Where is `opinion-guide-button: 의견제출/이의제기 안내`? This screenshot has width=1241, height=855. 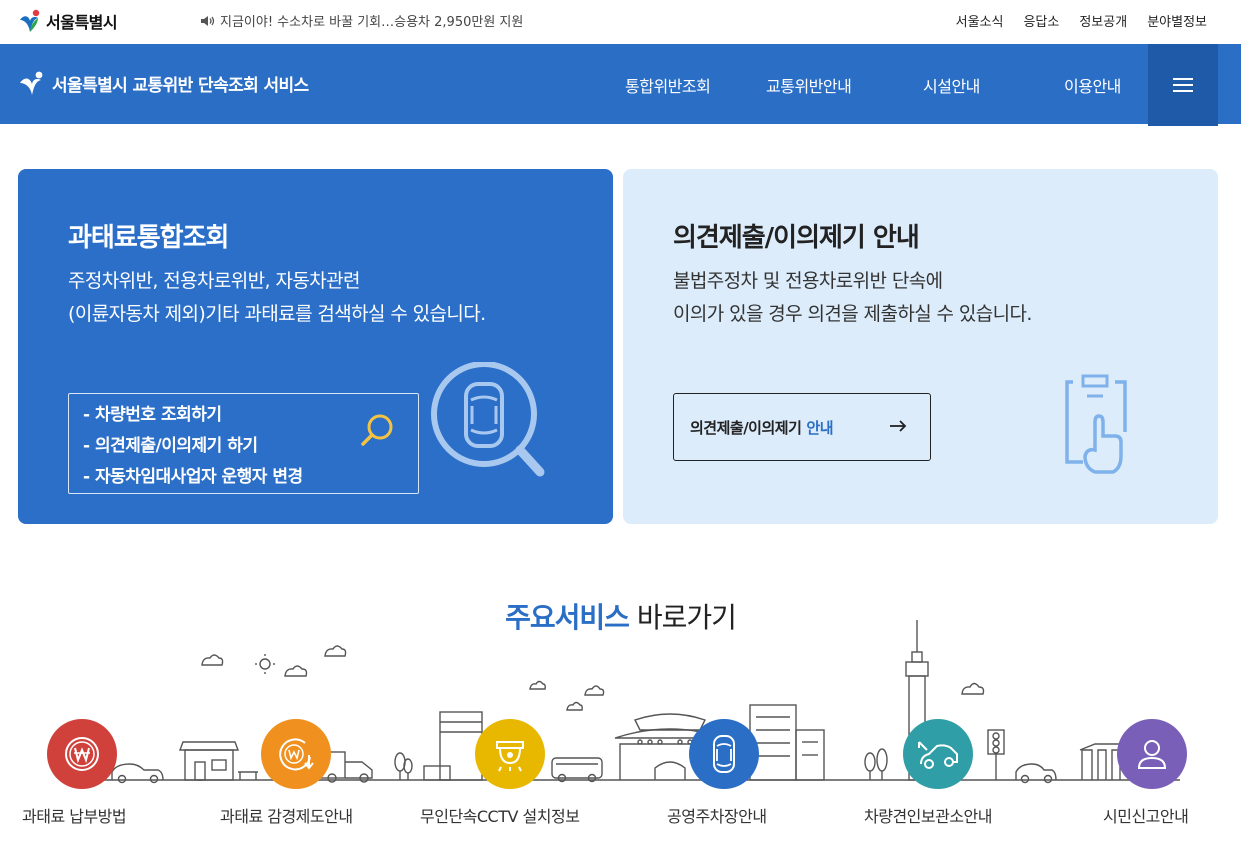 opinion-guide-button: 의견제출/이의제기 안내 is located at coordinates (802, 427).